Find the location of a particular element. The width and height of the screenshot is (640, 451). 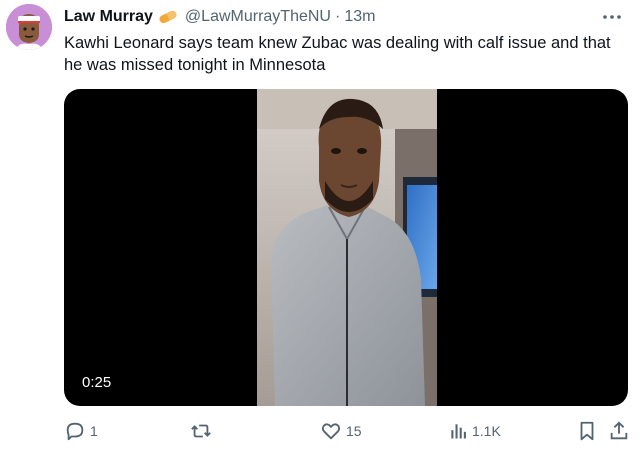

timestamp: 13m is located at coordinates (359, 17).